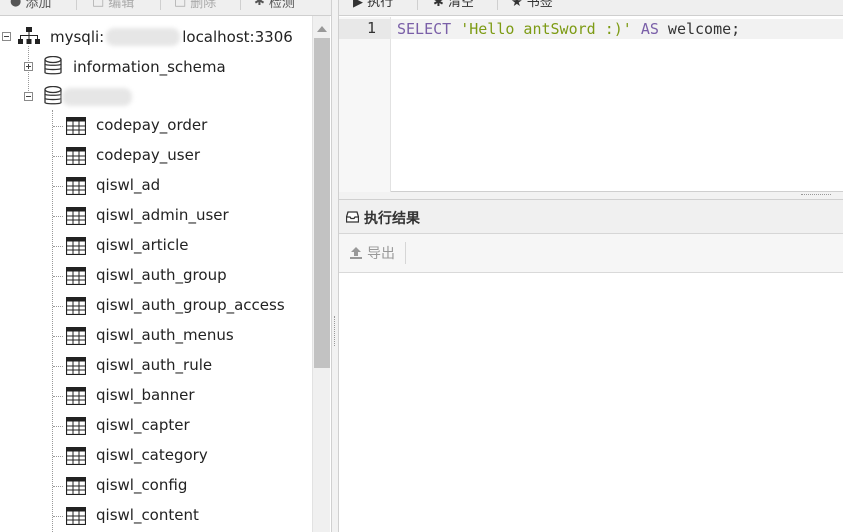 The image size is (843, 532). I want to click on table-node: qiswl_auth_group, so click(161, 275).